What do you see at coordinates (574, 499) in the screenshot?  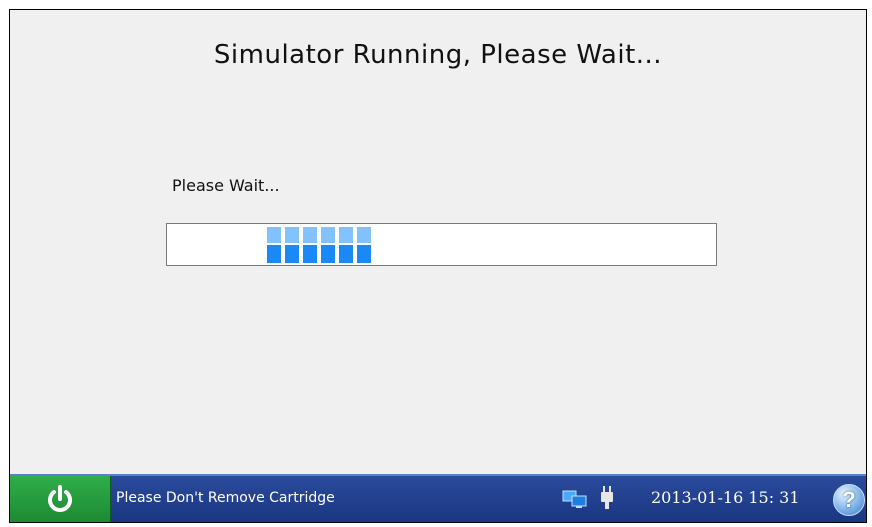 I see `network-icon` at bounding box center [574, 499].